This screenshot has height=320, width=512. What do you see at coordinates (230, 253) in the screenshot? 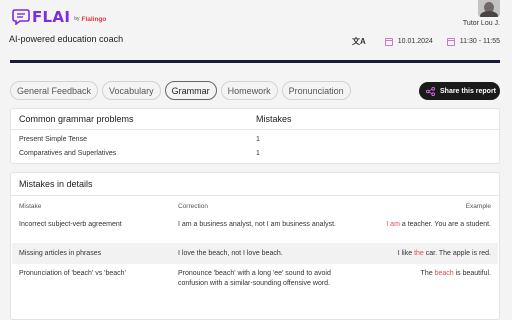
I see `correction-cell: I love the beach, not I love beach.` at bounding box center [230, 253].